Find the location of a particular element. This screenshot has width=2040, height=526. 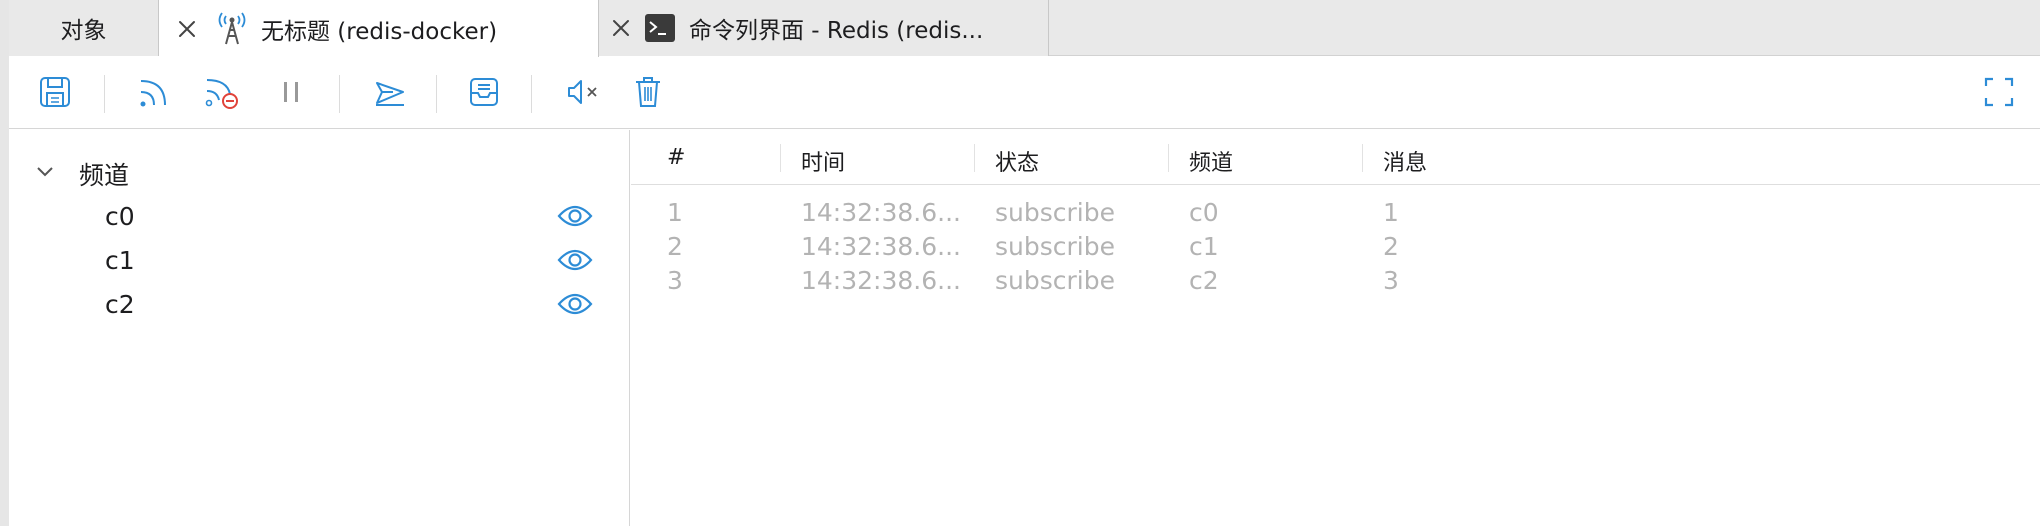

fullscreen-button is located at coordinates (1999, 94).